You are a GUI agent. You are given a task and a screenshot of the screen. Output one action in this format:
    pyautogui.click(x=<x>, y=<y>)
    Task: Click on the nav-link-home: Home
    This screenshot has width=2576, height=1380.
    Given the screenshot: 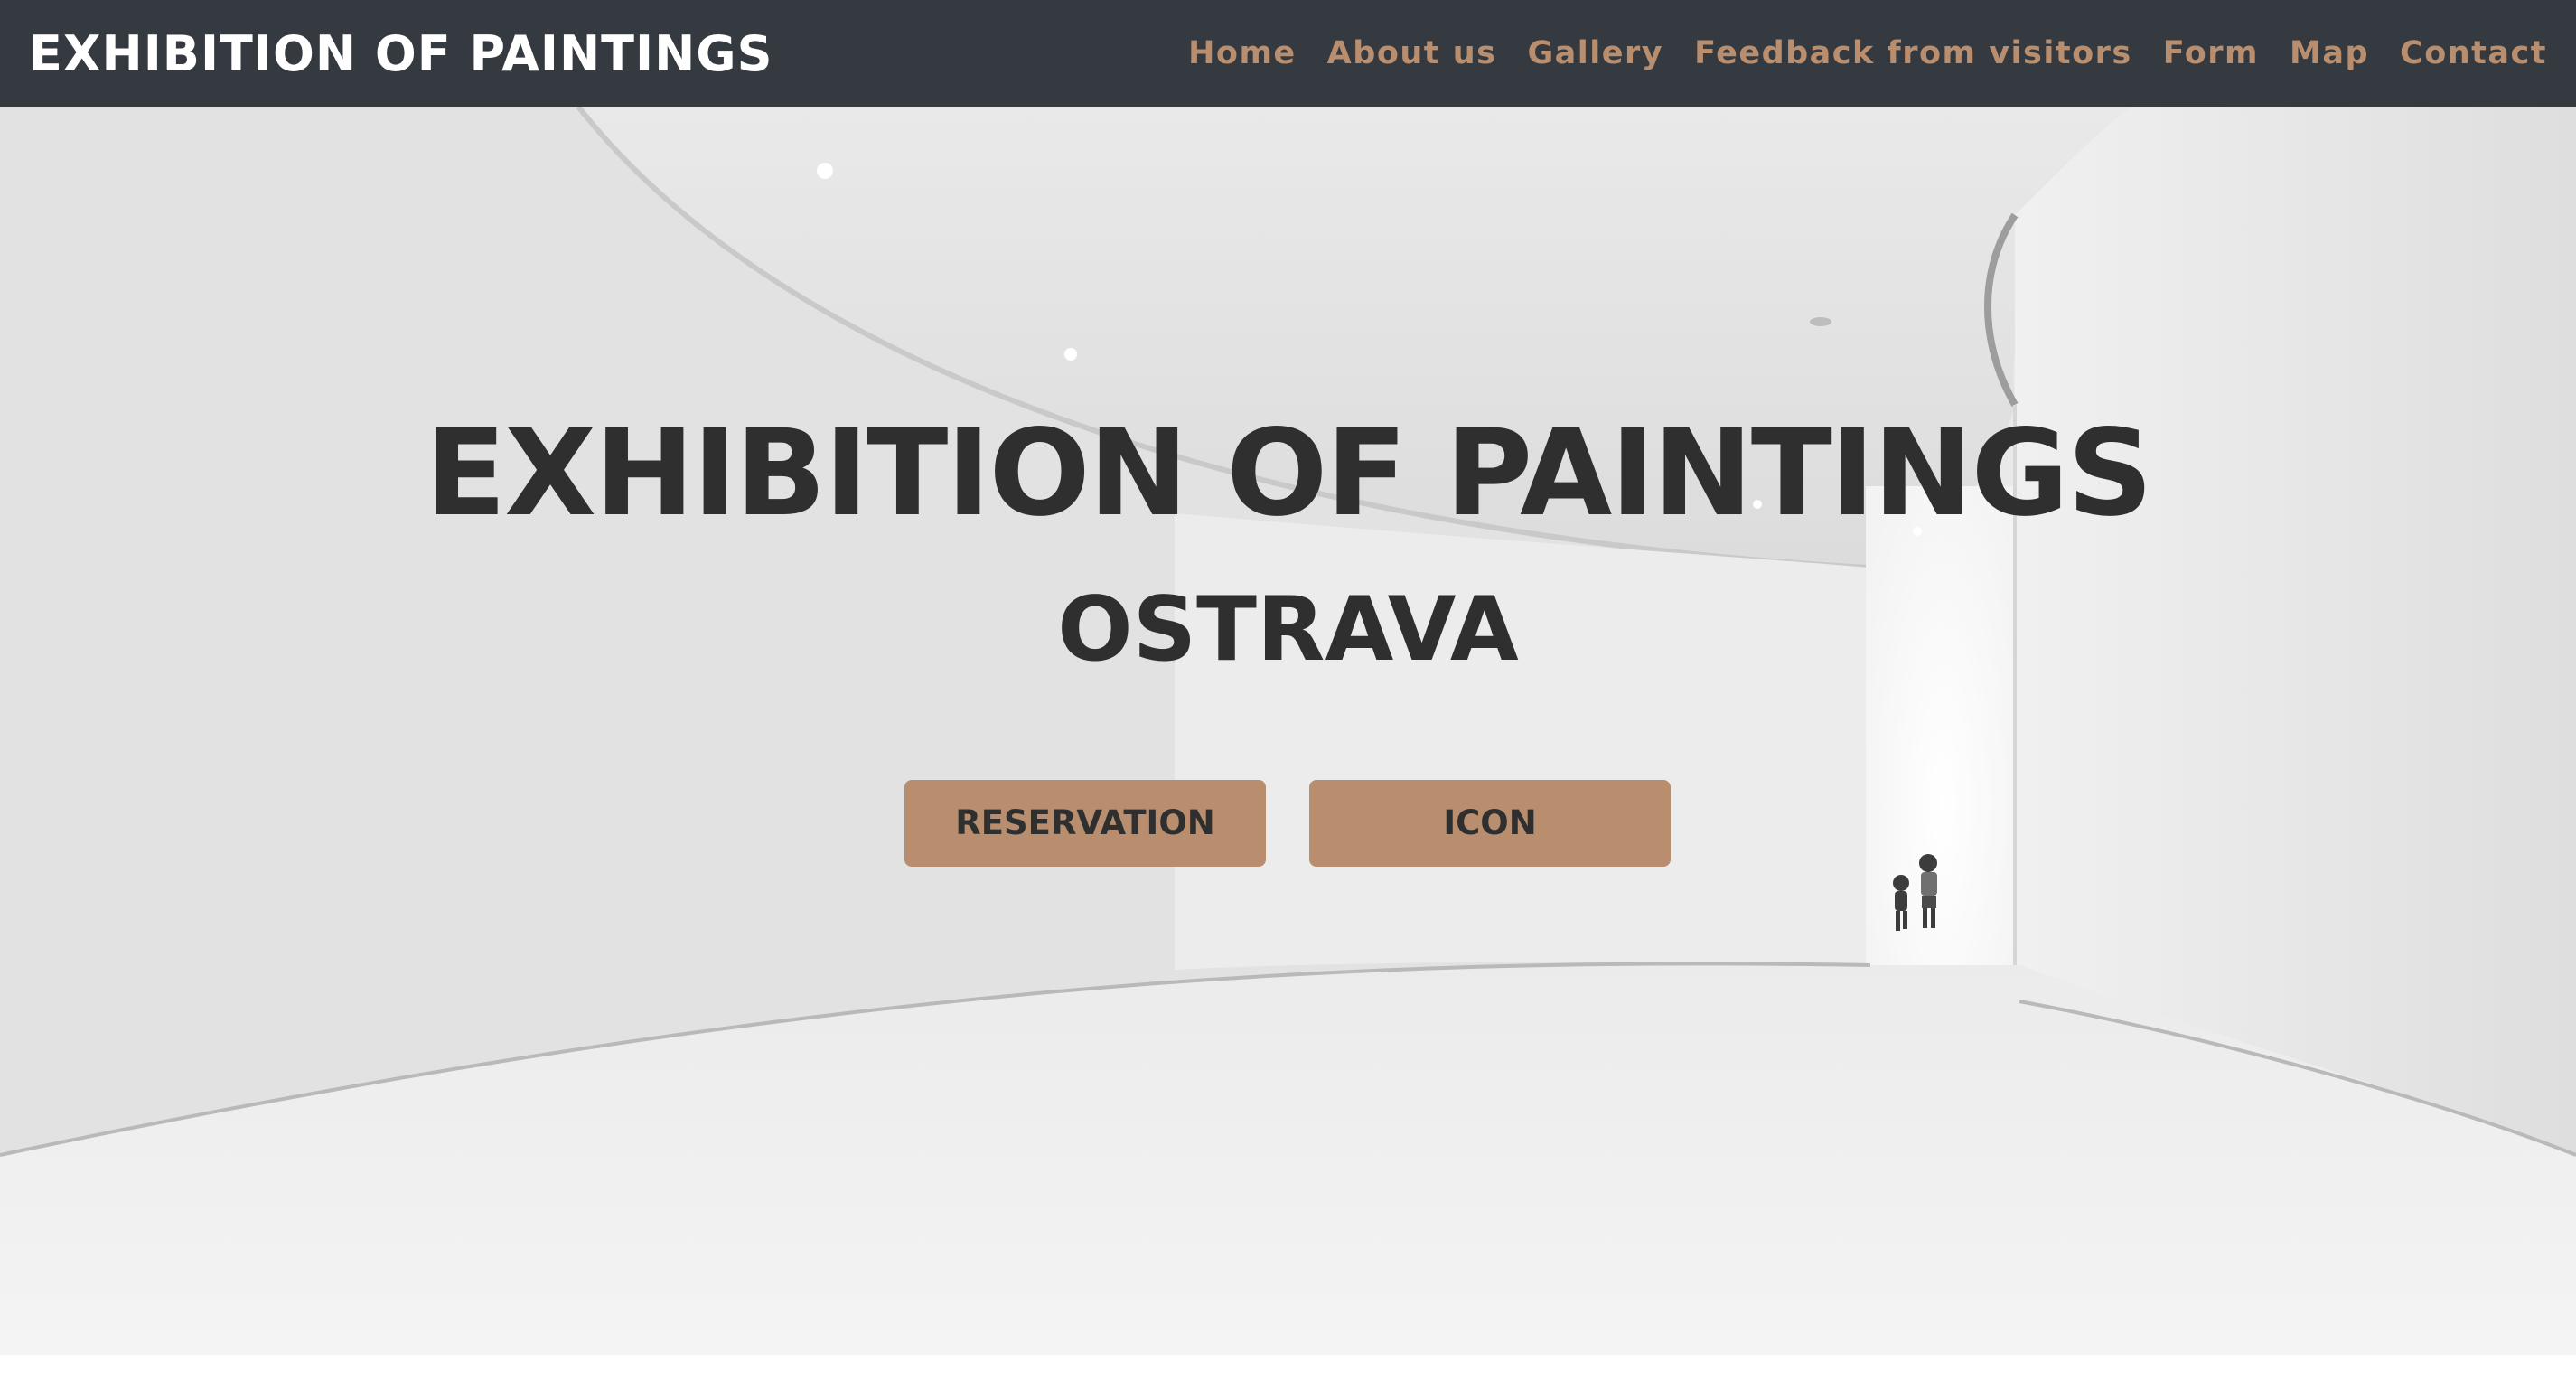 What is the action you would take?
    pyautogui.click(x=1242, y=53)
    